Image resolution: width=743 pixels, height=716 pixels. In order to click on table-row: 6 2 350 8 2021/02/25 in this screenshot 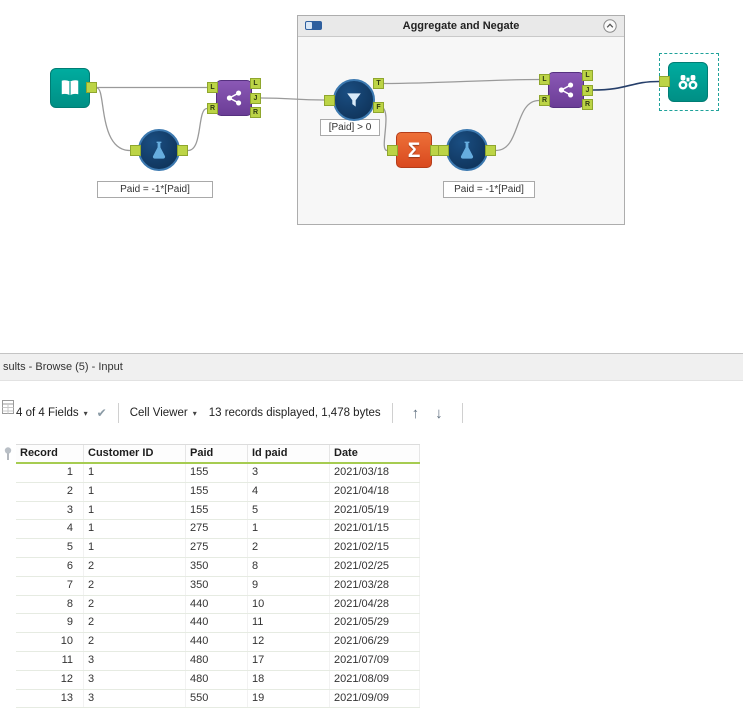, I will do `click(218, 567)`.